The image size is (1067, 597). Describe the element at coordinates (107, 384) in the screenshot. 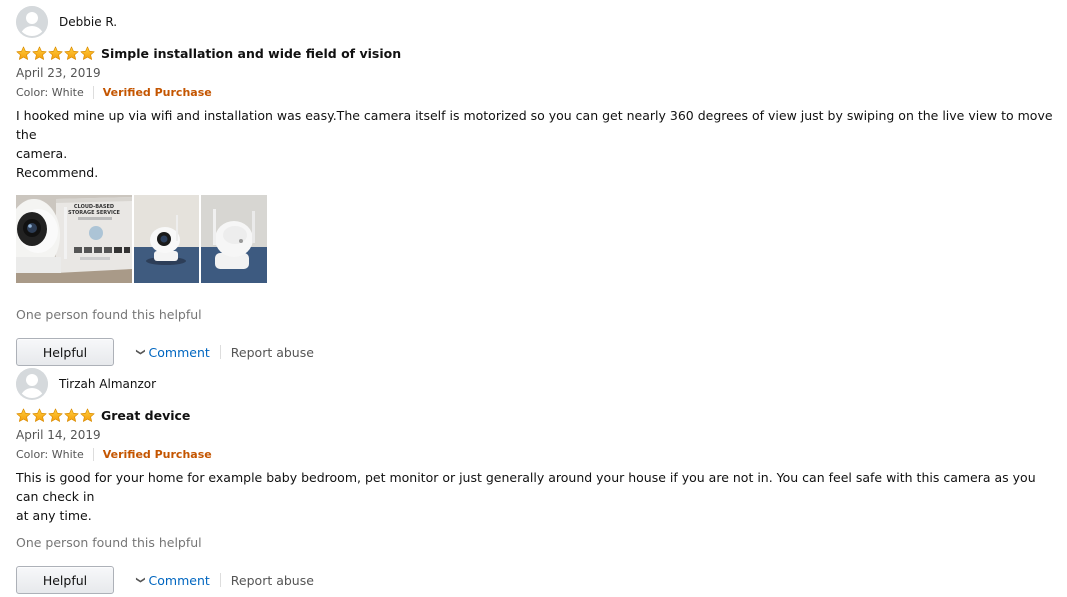

I see `reviewer-name: Tirzah Almanzor` at that location.